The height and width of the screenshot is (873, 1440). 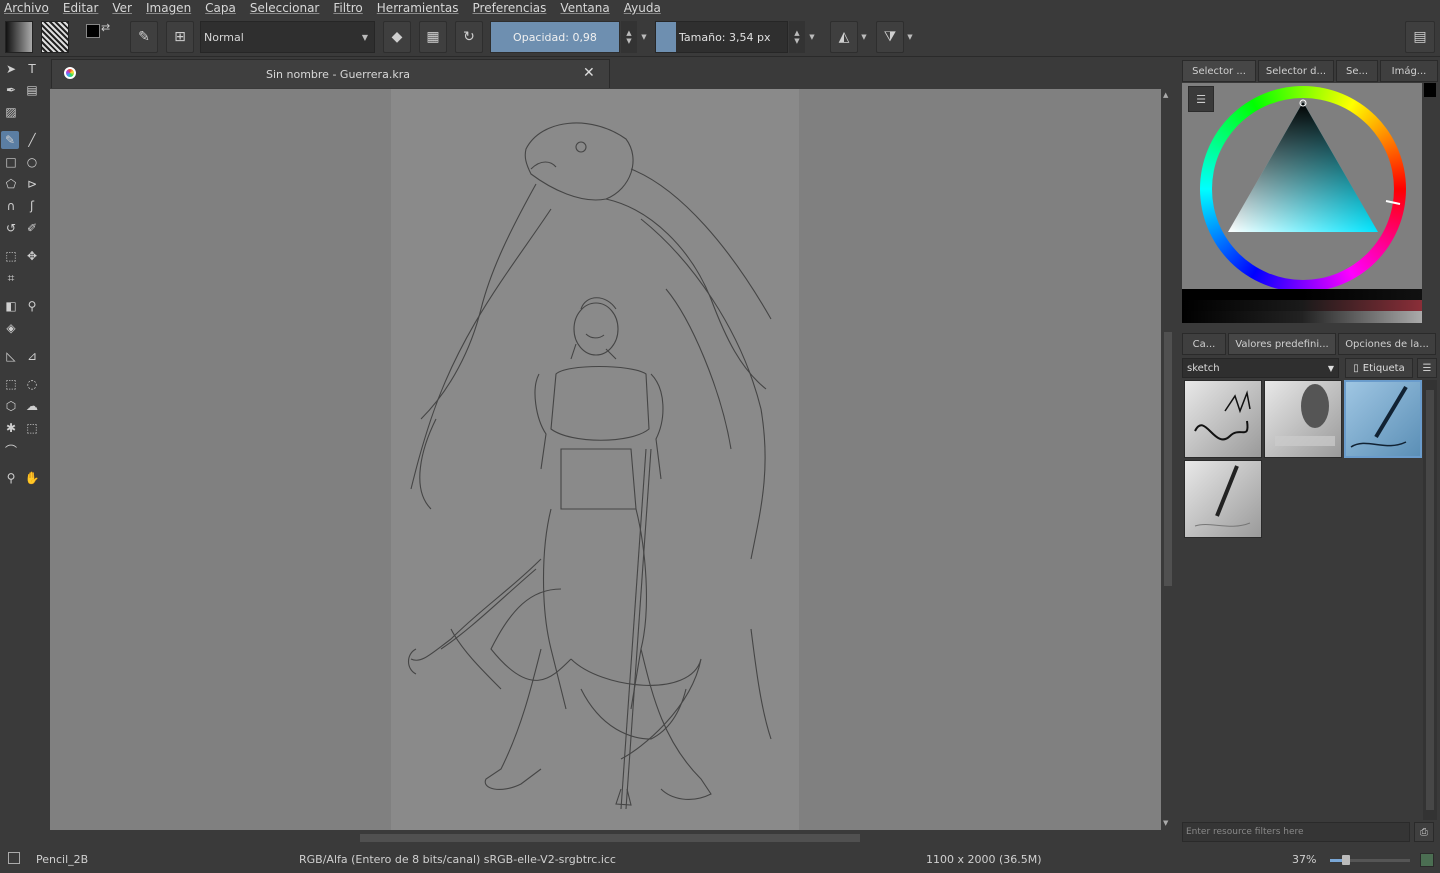 I want to click on size-spinner: ▲ ▼, so click(x=797, y=37).